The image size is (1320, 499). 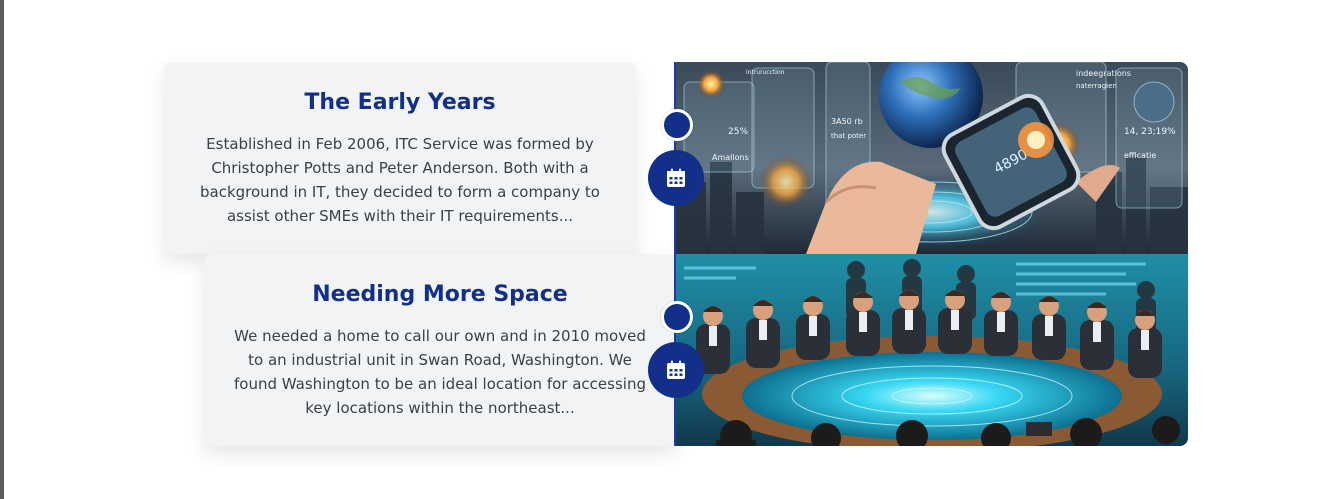 What do you see at coordinates (1103, 73) in the screenshot?
I see `image-text-indeegrations: indeegrations` at bounding box center [1103, 73].